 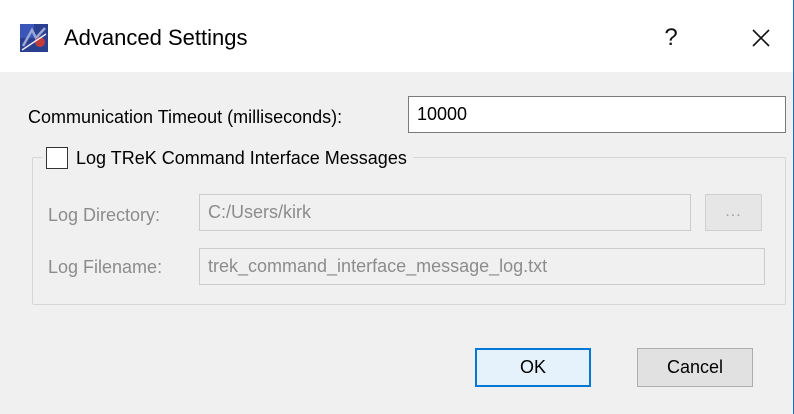 What do you see at coordinates (482, 266) in the screenshot?
I see `log-filename-input: trek_command_interface_message_log.txt` at bounding box center [482, 266].